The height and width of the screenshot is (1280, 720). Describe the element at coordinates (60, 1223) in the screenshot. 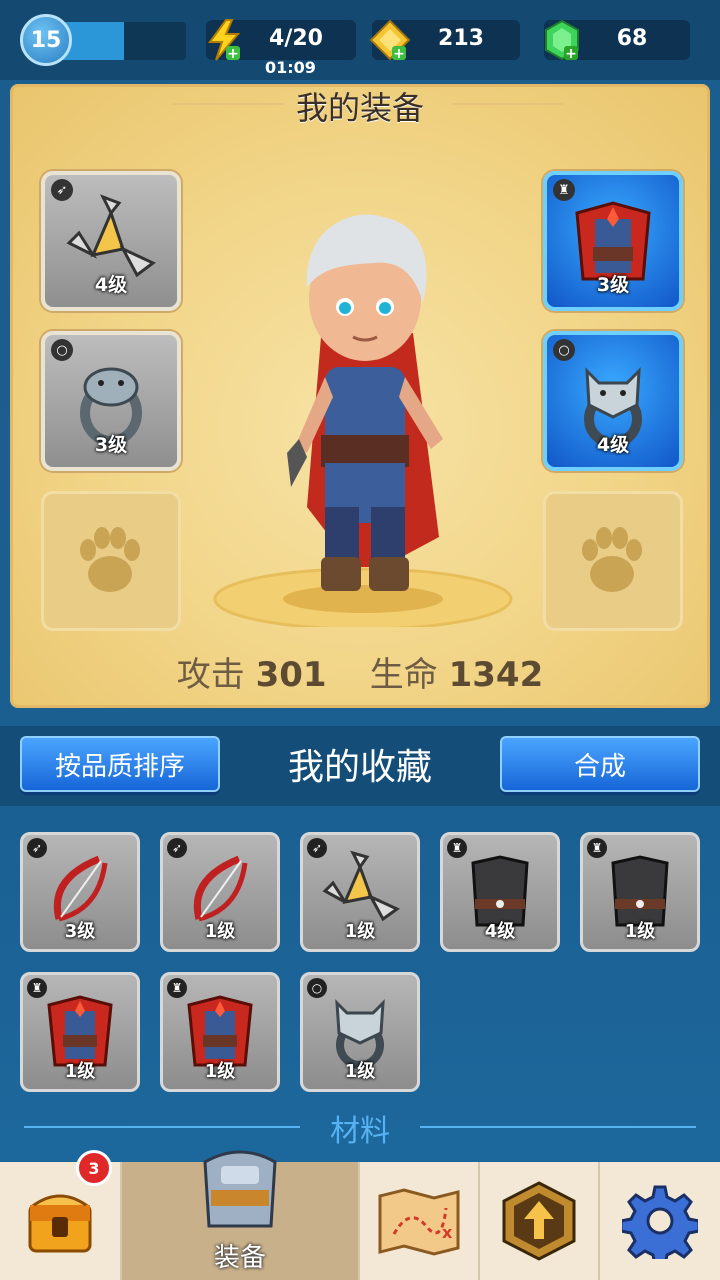

I see `chest-icon` at that location.